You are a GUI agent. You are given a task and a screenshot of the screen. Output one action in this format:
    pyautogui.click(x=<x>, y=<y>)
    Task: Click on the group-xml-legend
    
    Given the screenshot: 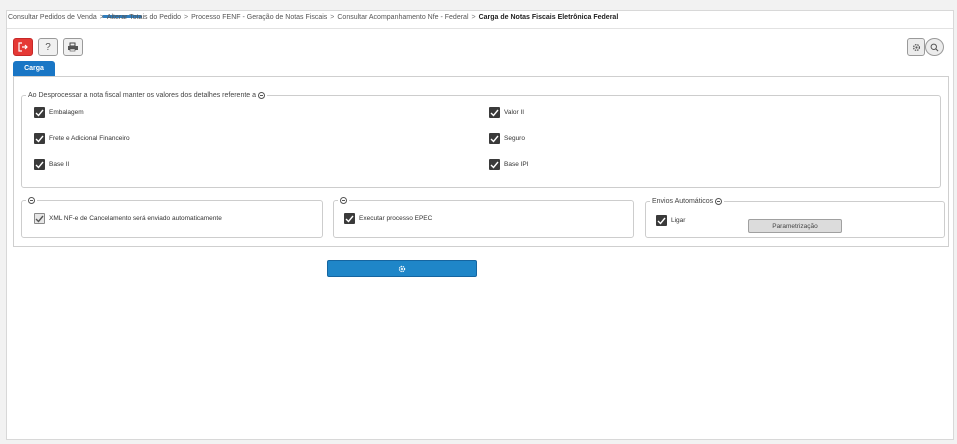 What is the action you would take?
    pyautogui.click(x=31, y=200)
    